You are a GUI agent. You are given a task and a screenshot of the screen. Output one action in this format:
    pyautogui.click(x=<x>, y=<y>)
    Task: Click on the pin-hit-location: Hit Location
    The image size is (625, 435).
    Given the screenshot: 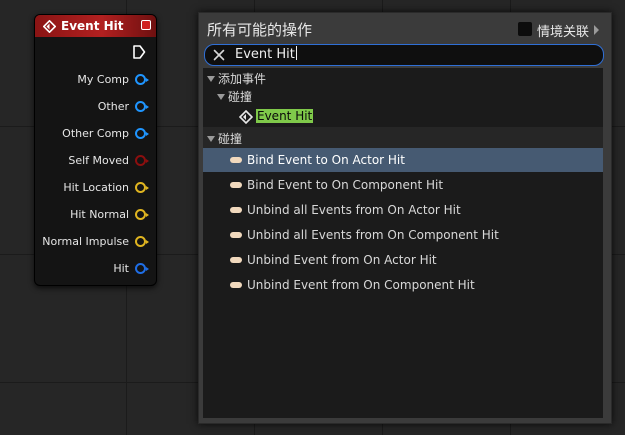 What is the action you would take?
    pyautogui.click(x=106, y=187)
    